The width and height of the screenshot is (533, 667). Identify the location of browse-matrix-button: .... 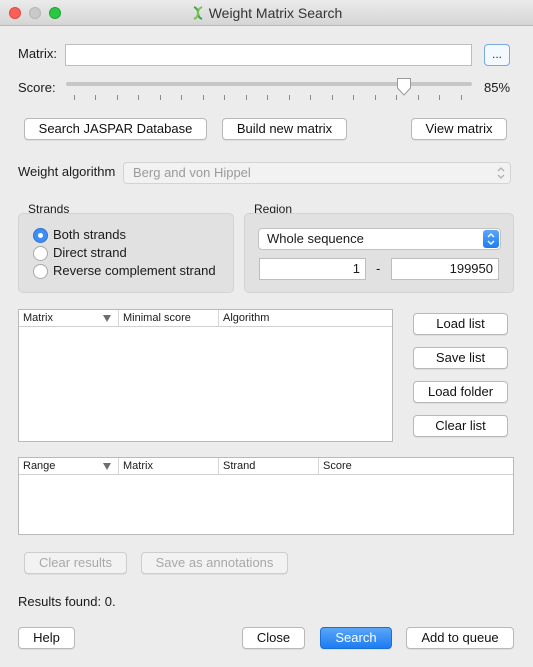
(497, 55).